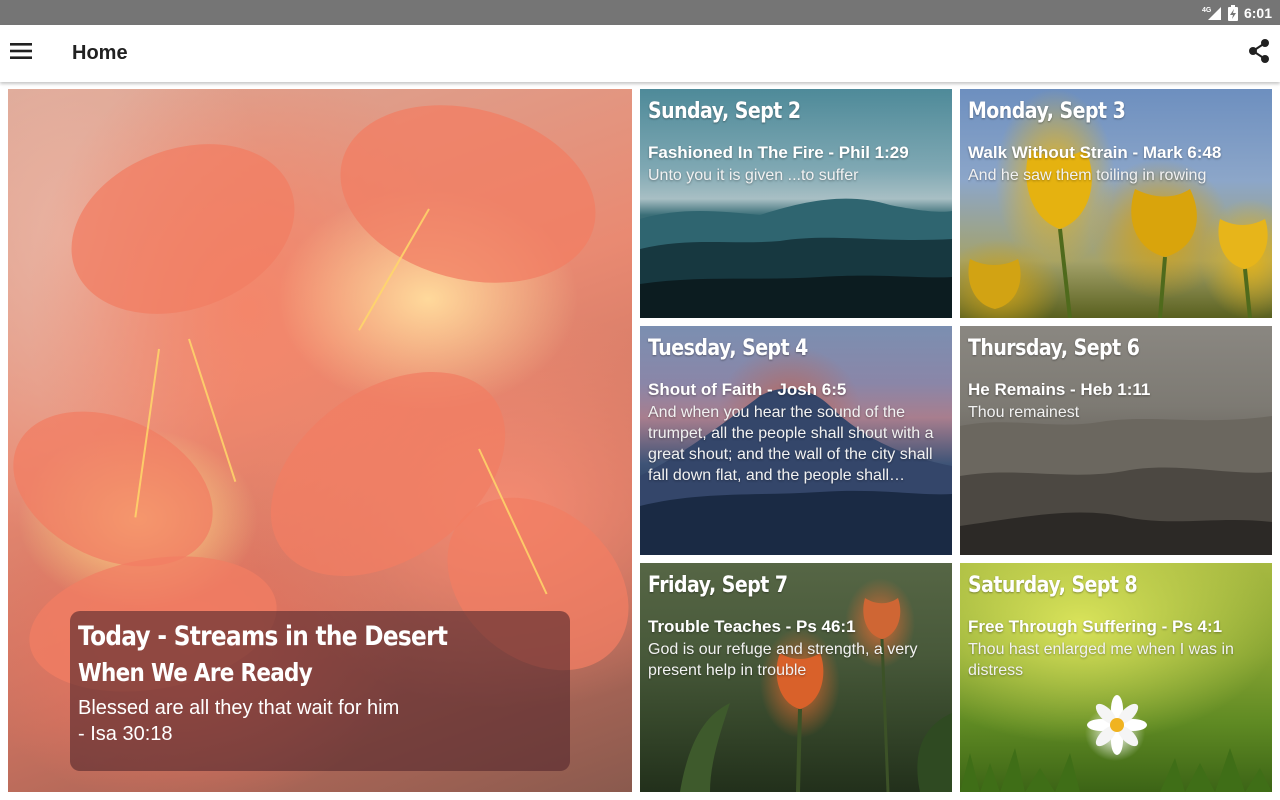 The height and width of the screenshot is (800, 1280). I want to click on share-button, so click(1259, 53).